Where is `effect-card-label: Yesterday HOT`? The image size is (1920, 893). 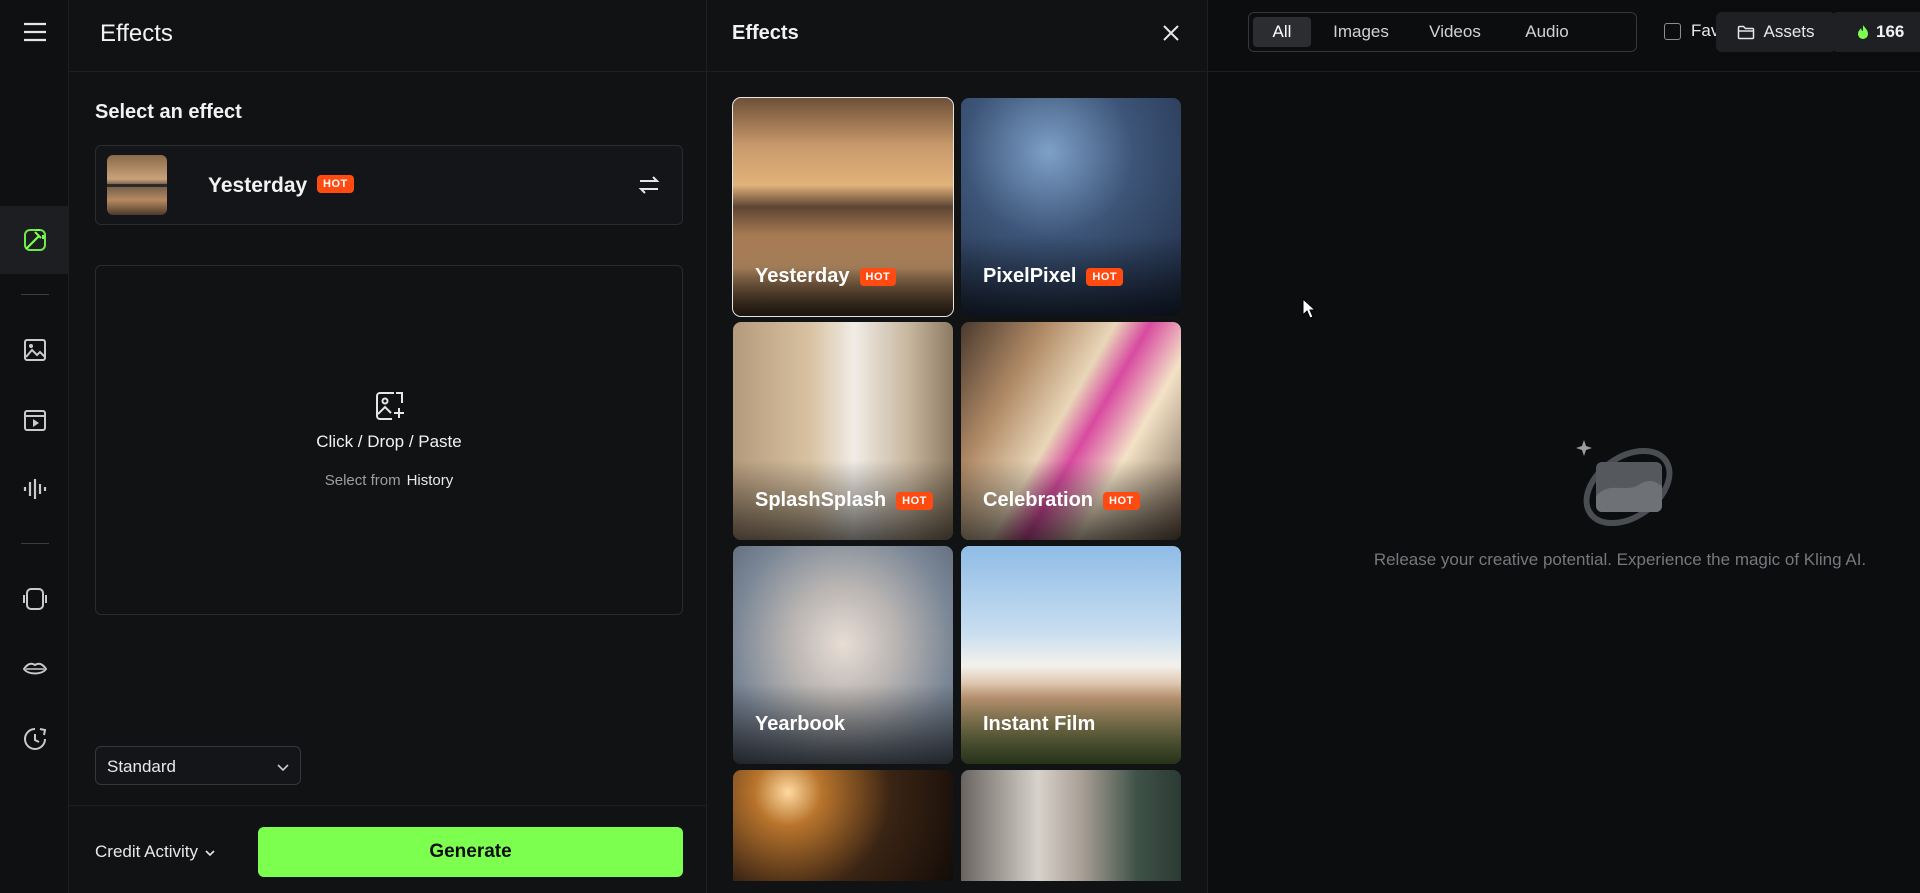 effect-card-label: Yesterday HOT is located at coordinates (826, 276).